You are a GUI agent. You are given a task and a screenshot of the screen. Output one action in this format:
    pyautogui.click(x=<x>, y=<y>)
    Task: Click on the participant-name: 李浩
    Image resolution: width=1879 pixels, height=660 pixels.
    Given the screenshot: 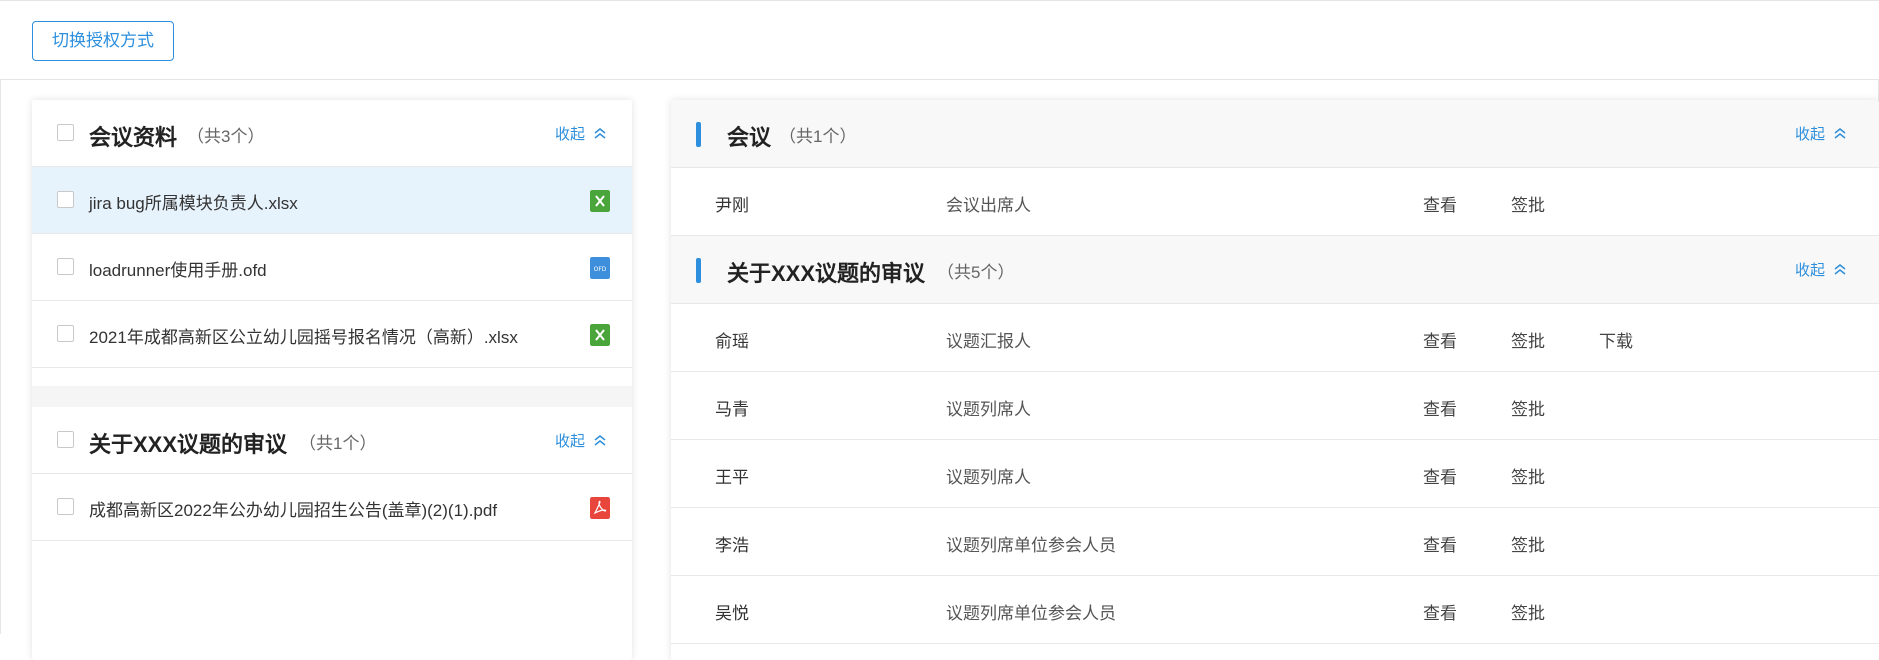 What is the action you would take?
    pyautogui.click(x=732, y=545)
    